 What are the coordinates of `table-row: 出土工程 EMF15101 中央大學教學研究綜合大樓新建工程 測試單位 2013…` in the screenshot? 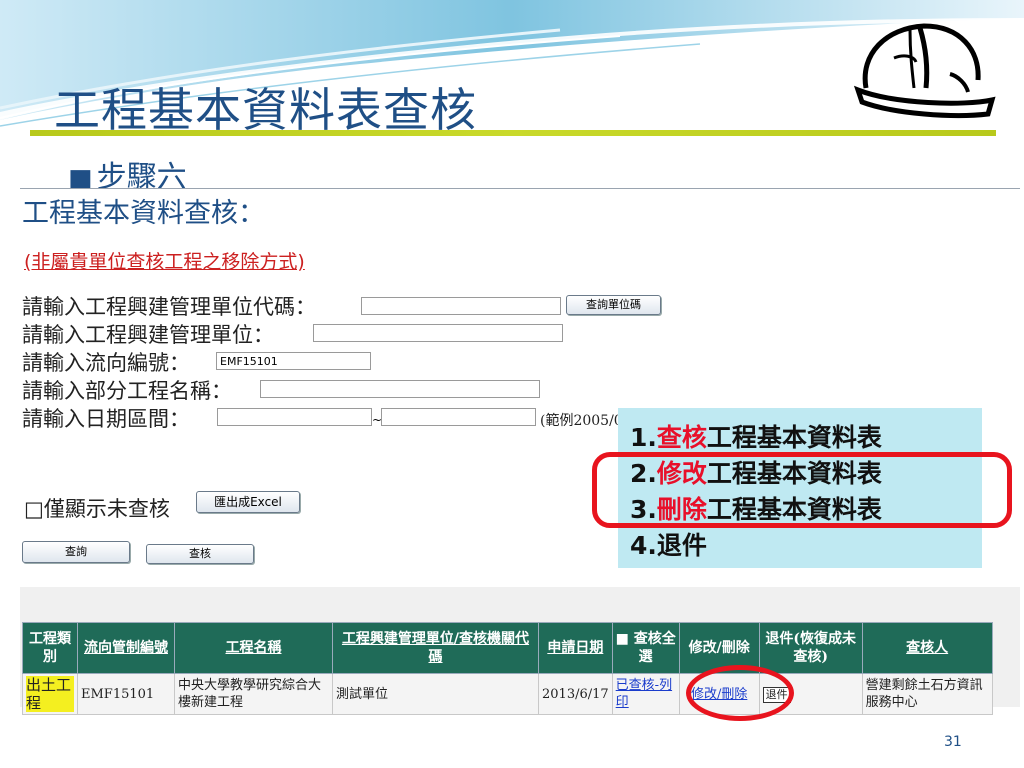 It's located at (507, 694).